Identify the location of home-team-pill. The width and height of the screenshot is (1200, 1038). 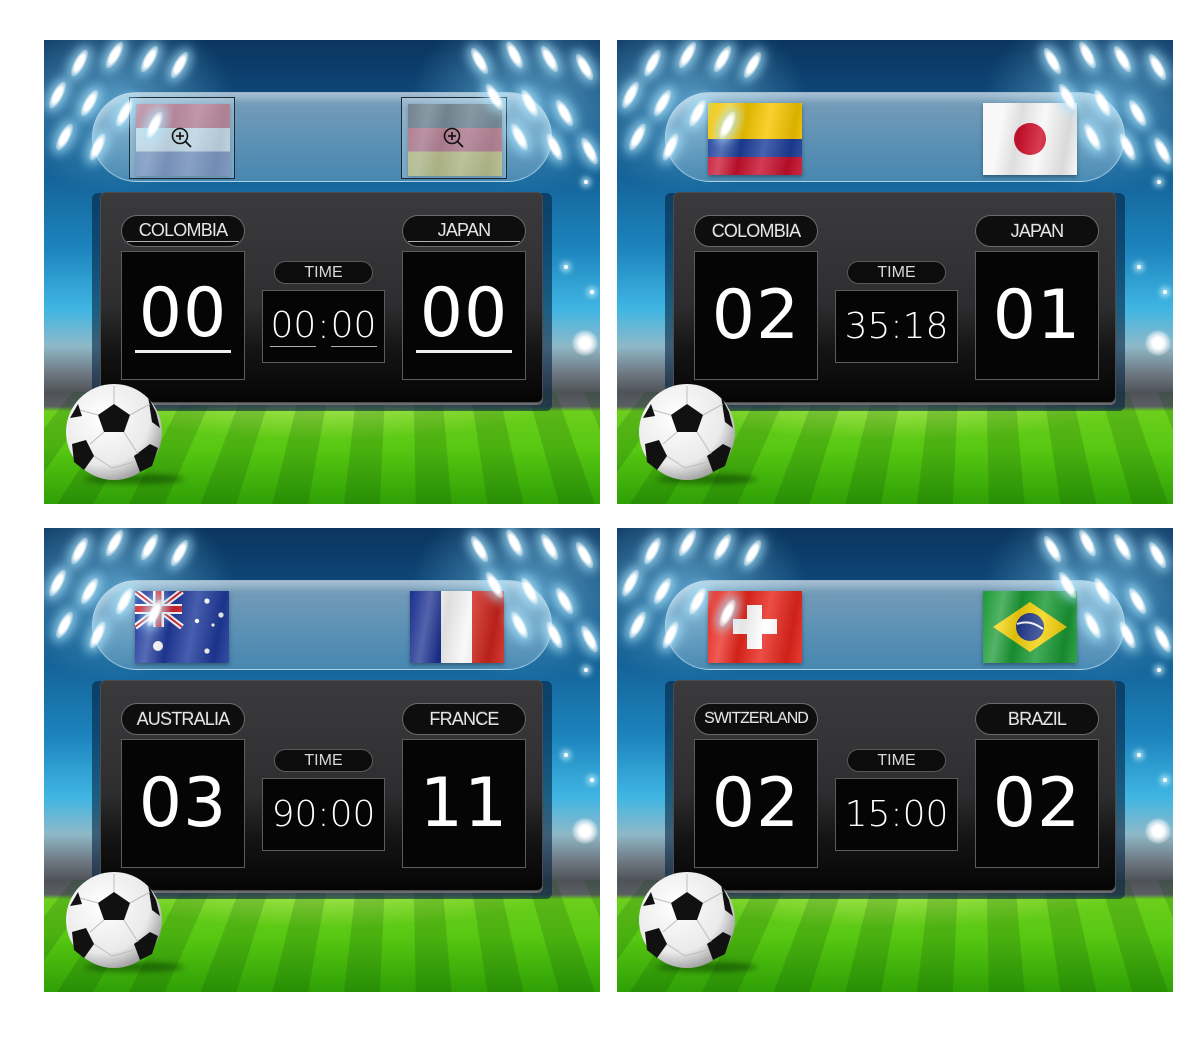
(183, 231).